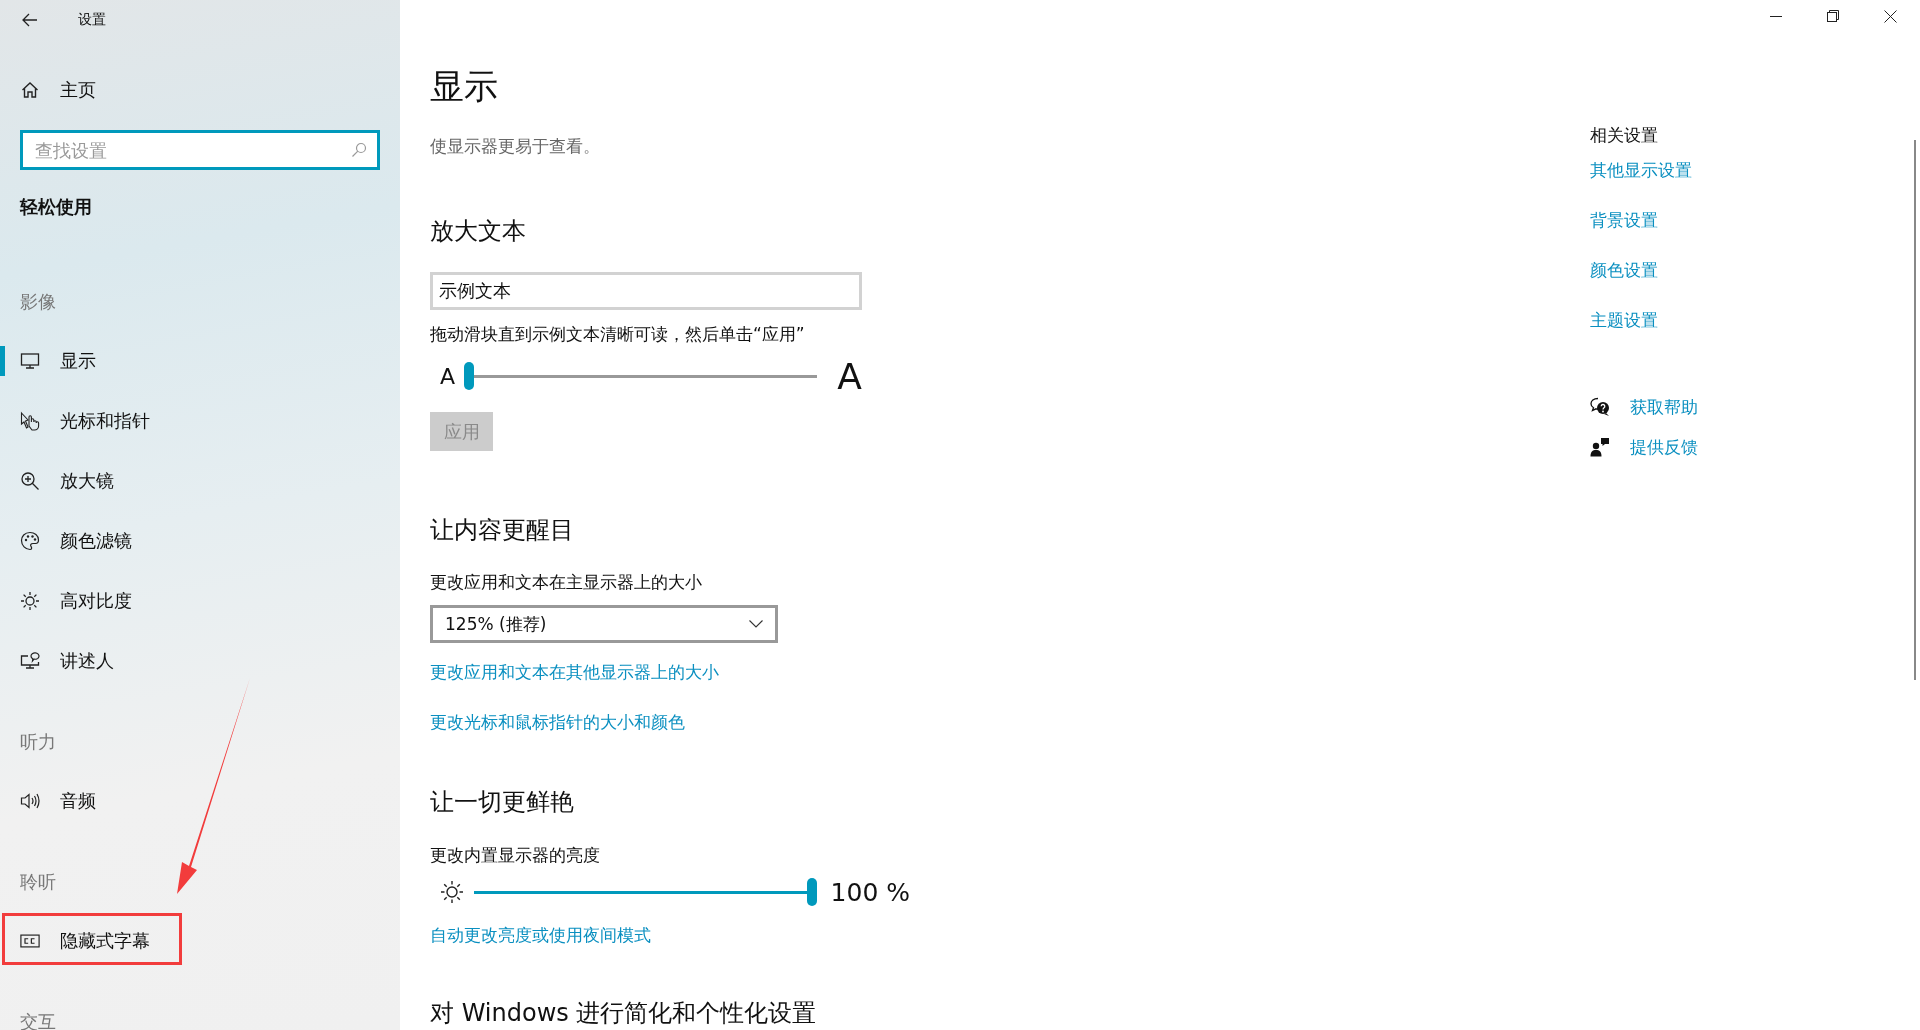 Image resolution: width=1920 pixels, height=1030 pixels. Describe the element at coordinates (30, 421) in the screenshot. I see `pointer-icon` at that location.